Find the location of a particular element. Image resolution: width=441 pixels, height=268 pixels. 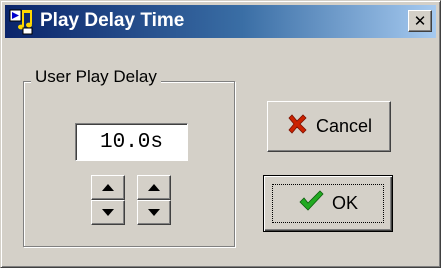

red-x-icon is located at coordinates (297, 126).